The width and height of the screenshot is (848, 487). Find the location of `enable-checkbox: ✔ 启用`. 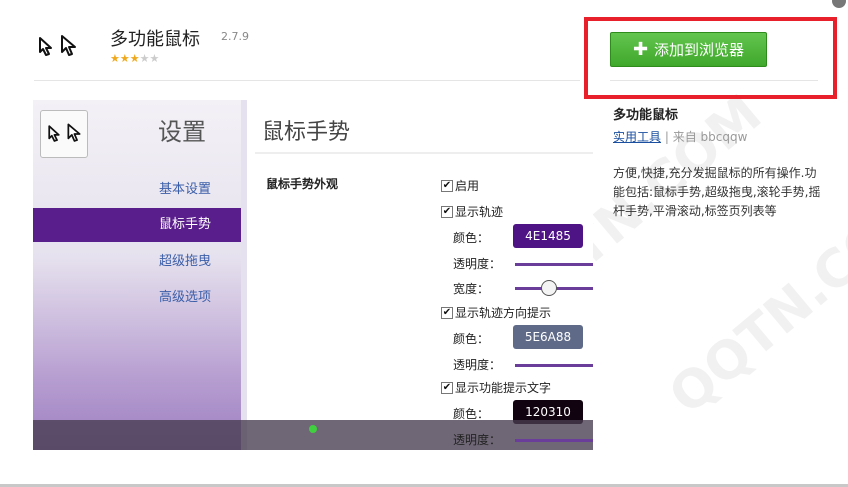

enable-checkbox: ✔ 启用 is located at coordinates (460, 185).